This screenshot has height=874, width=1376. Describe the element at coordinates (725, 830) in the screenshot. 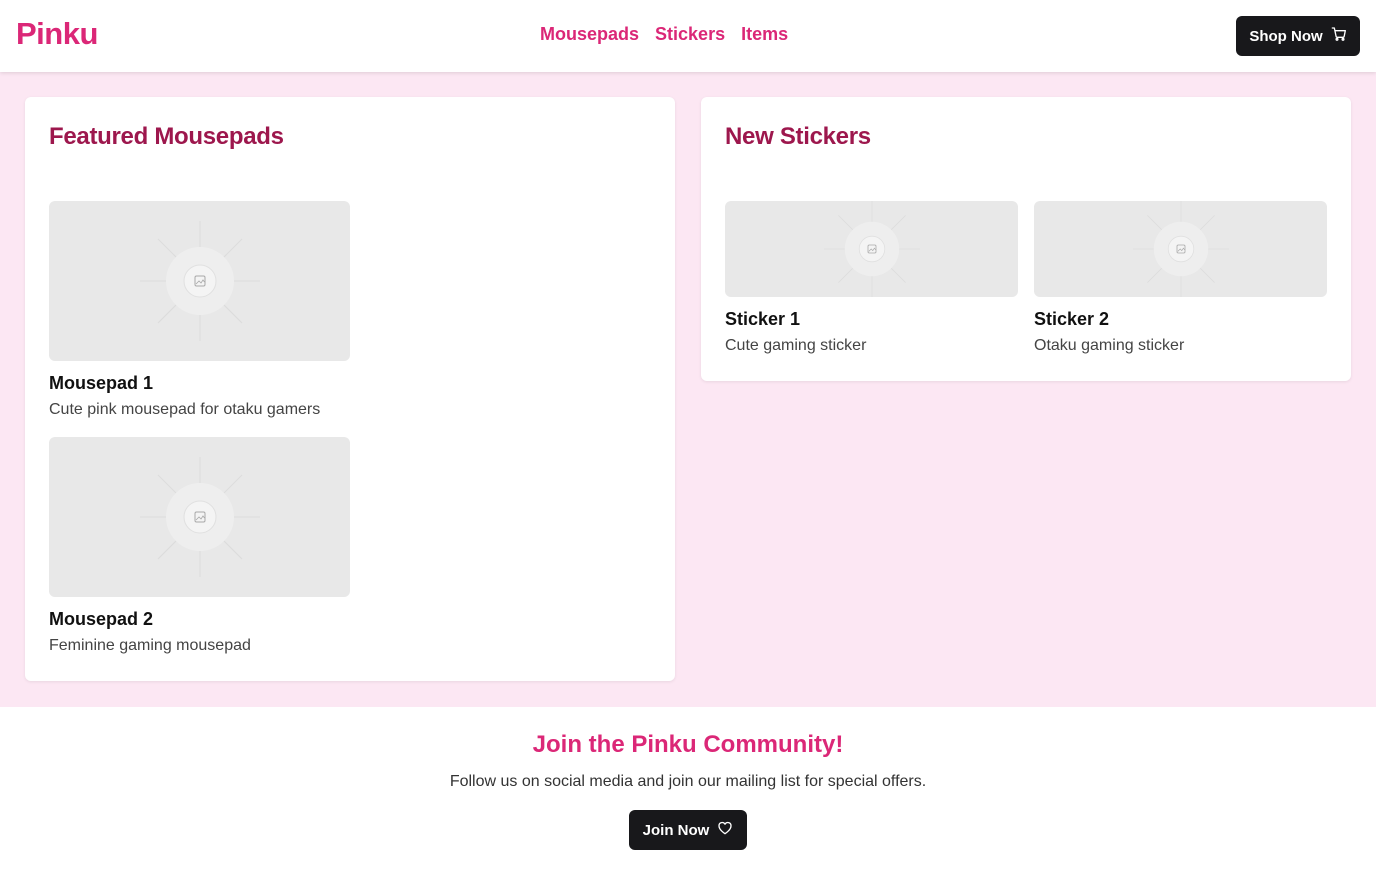

I see `heart-icon` at that location.